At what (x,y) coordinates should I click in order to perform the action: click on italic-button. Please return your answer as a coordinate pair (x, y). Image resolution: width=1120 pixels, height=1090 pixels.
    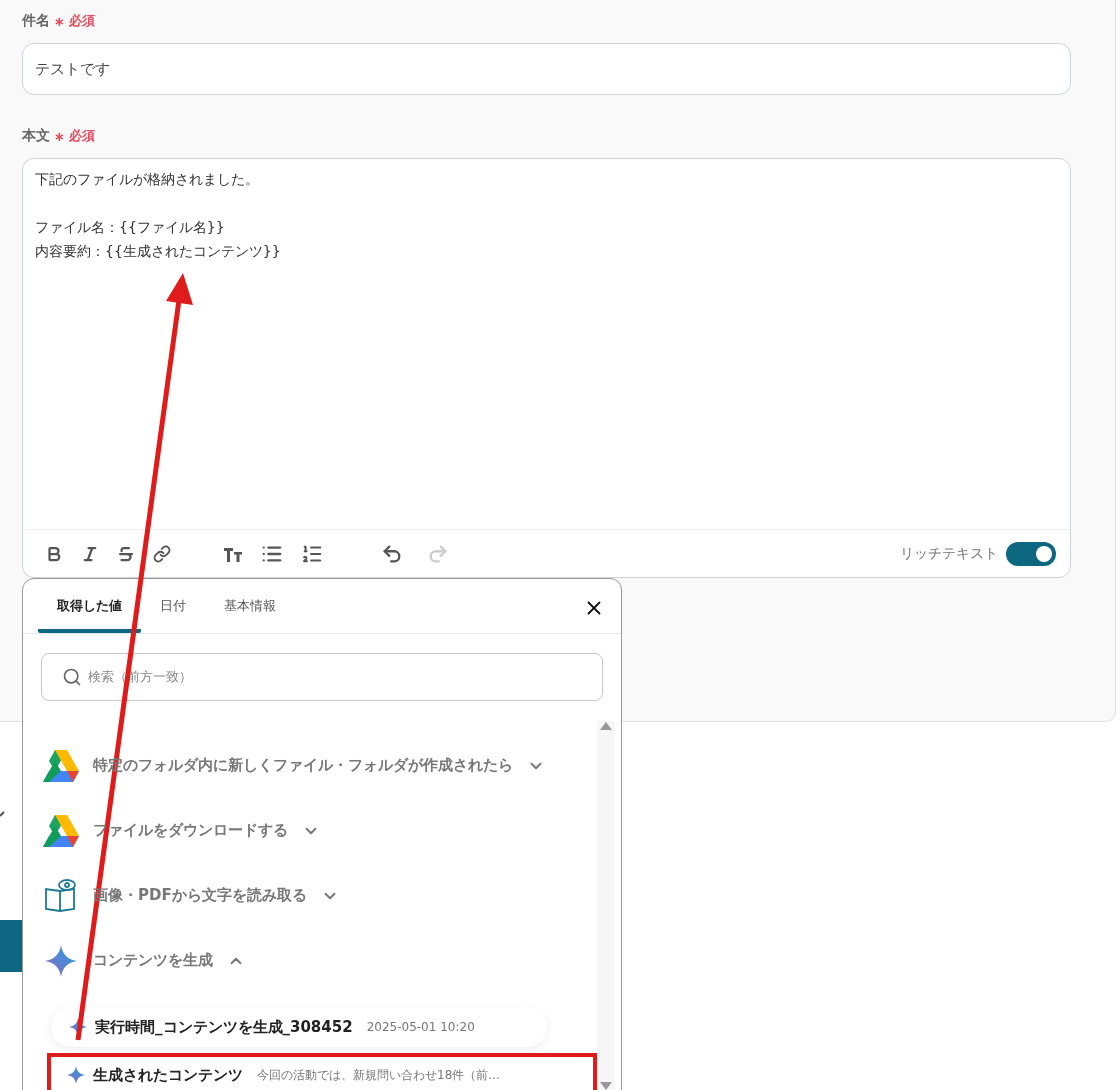
    Looking at the image, I should click on (90, 553).